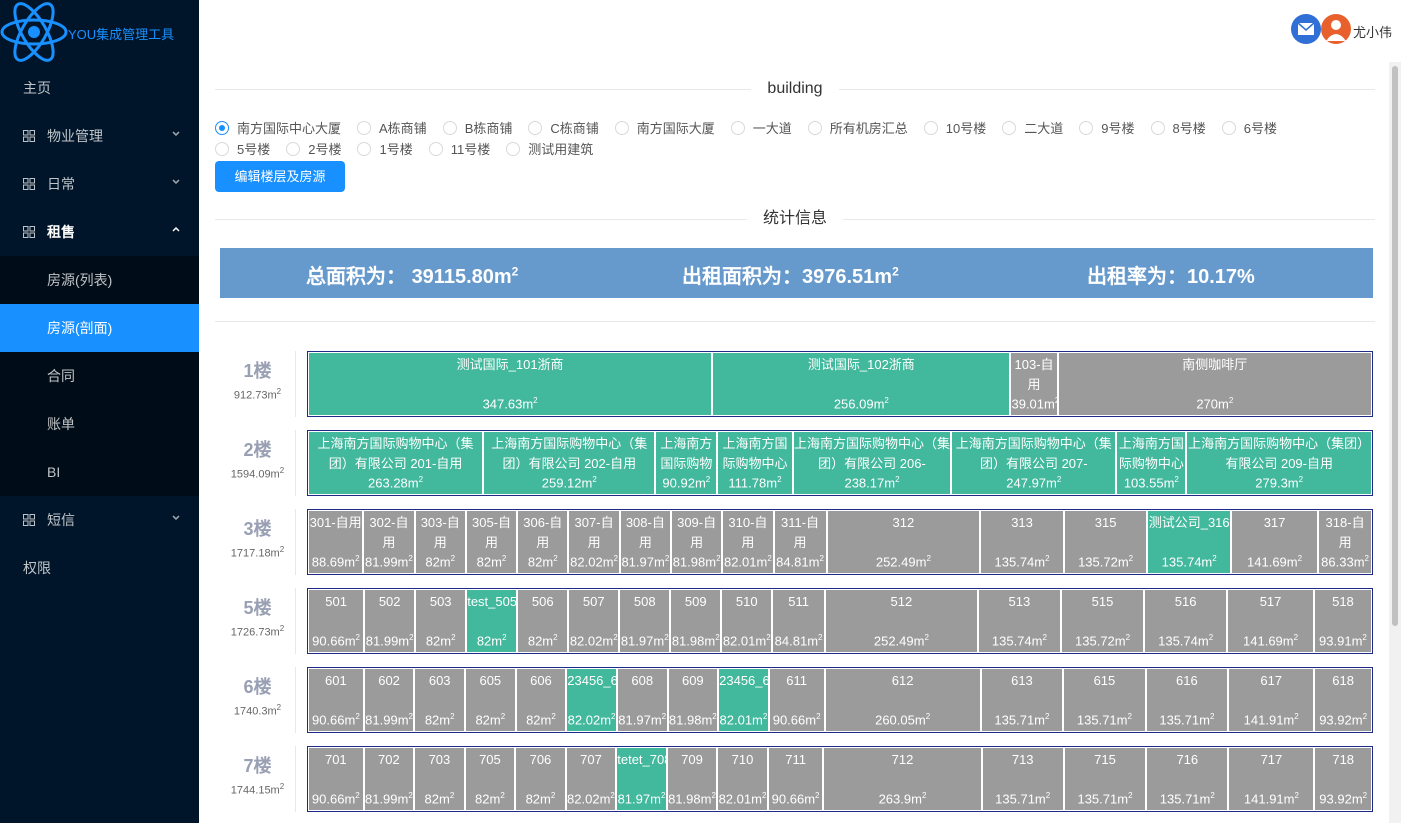  Describe the element at coordinates (857, 128) in the screenshot. I see `building-radio: 所有机房汇总` at that location.